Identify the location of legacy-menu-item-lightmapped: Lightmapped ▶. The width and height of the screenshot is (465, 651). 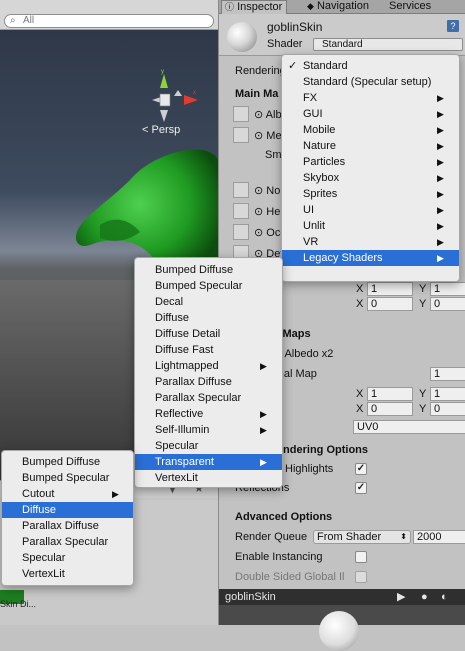
(208, 366).